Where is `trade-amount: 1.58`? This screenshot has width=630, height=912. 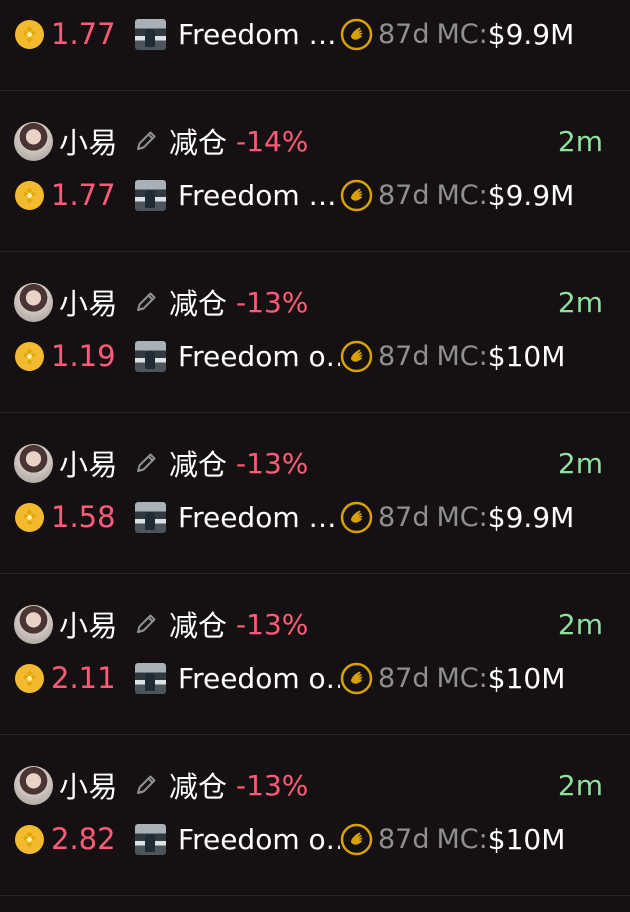 trade-amount: 1.58 is located at coordinates (83, 517).